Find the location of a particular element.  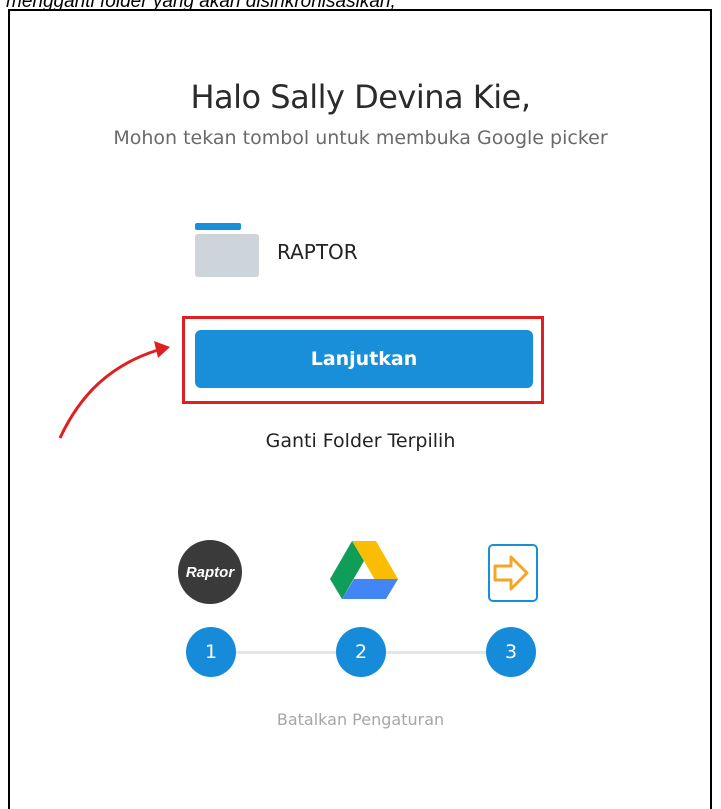

continue-button: Lanjutkan is located at coordinates (364, 359).